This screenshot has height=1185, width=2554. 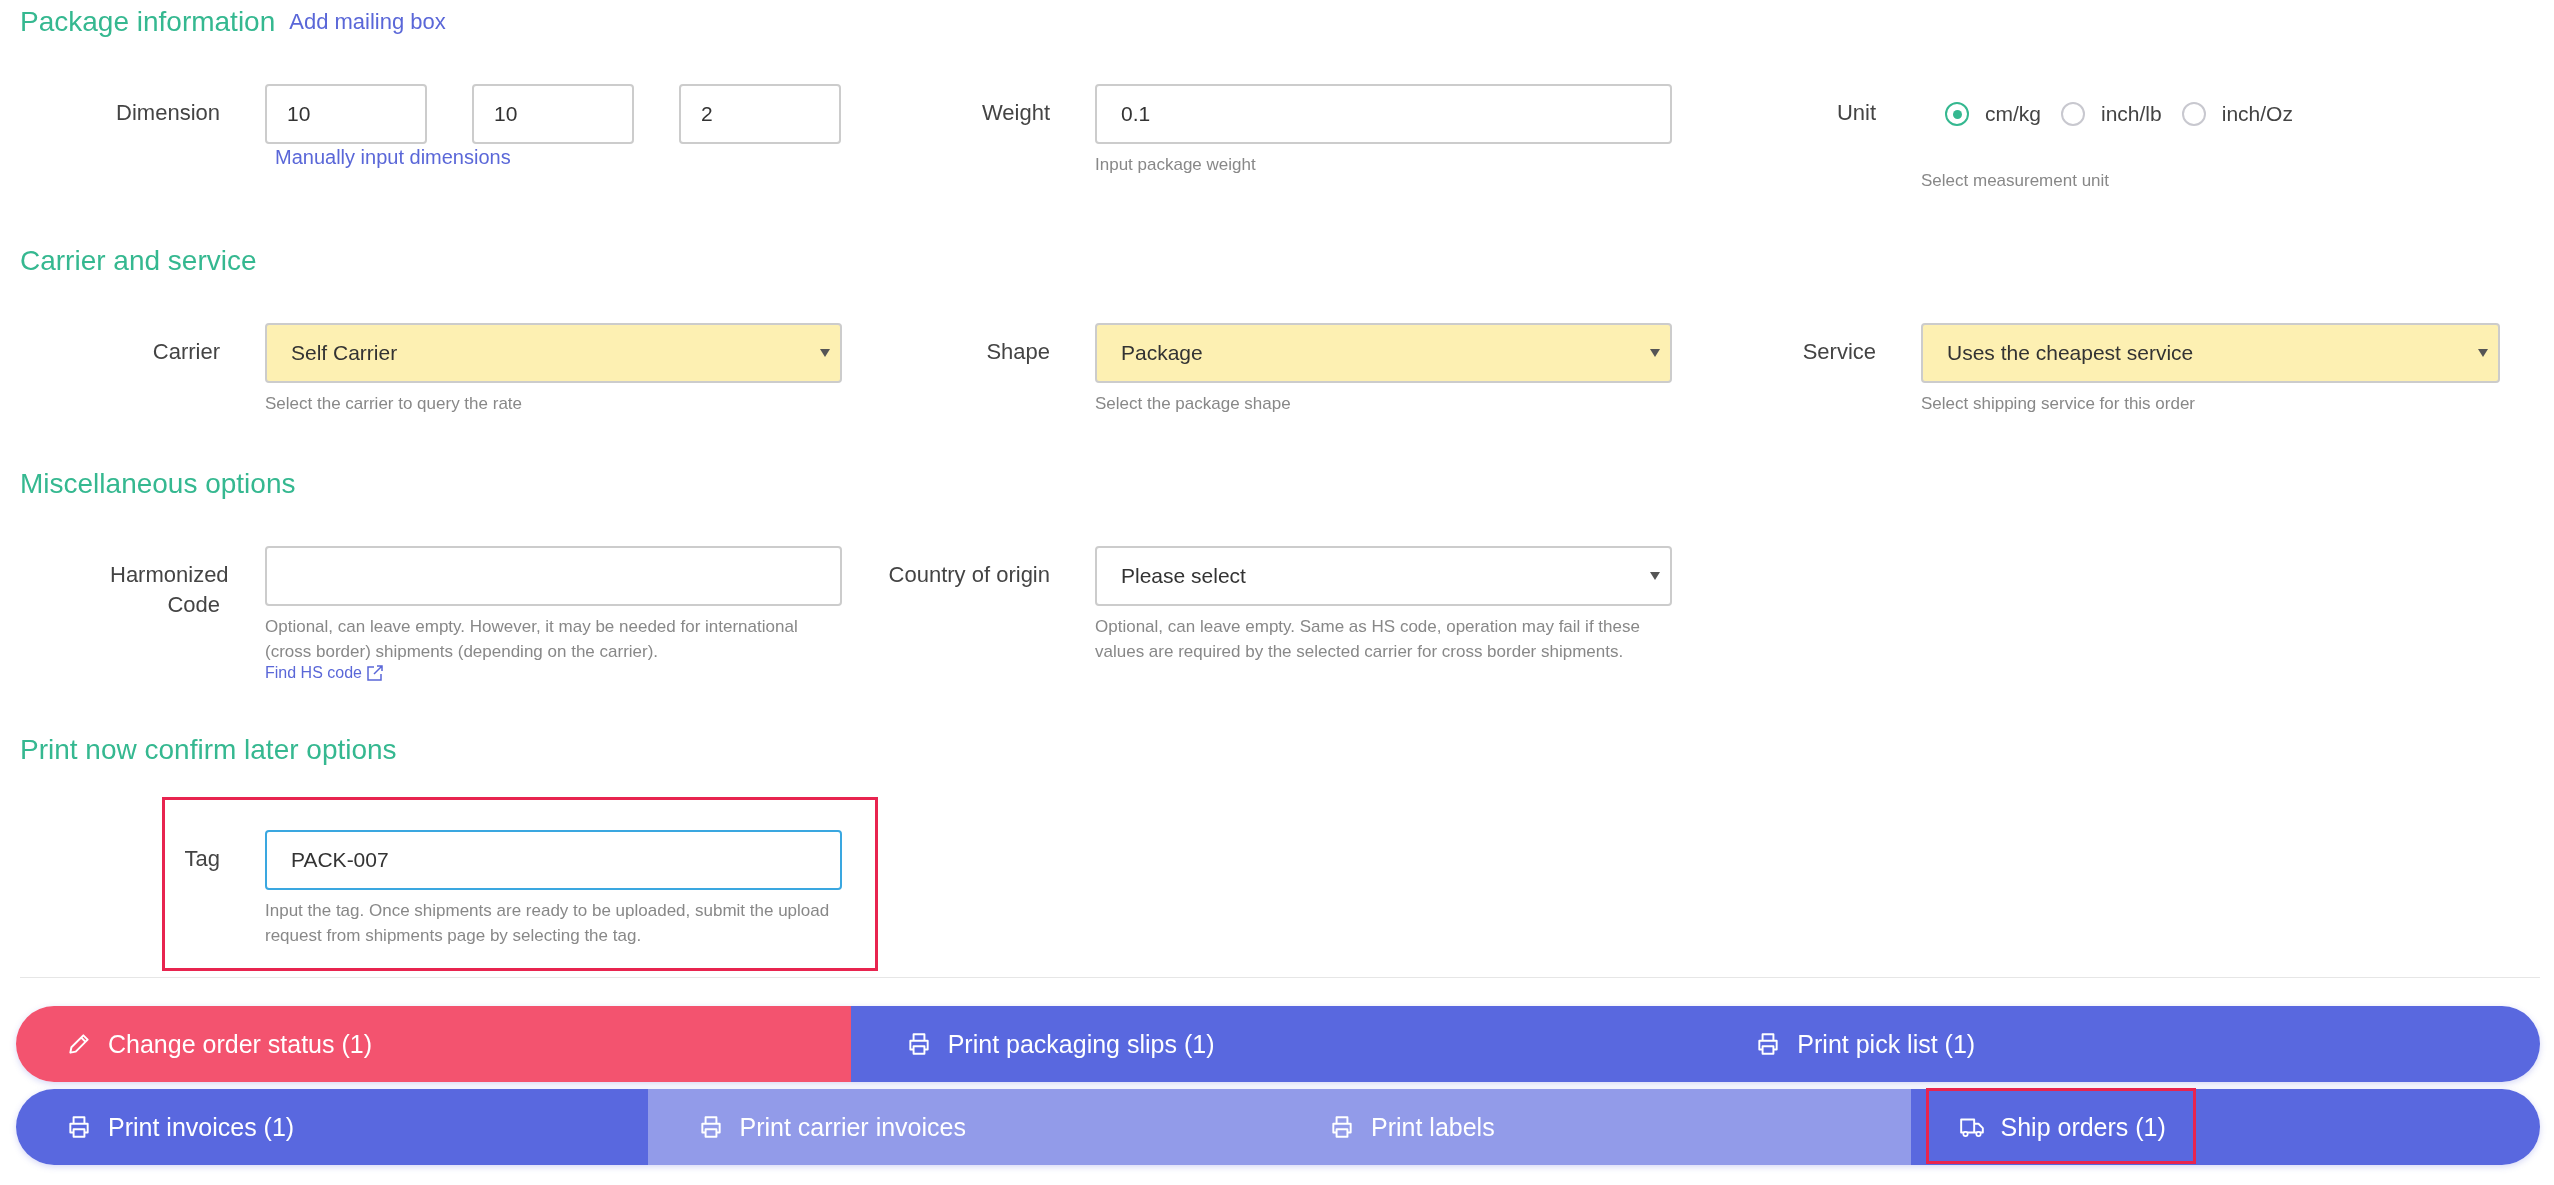 What do you see at coordinates (168, 113) in the screenshot?
I see `field-label: Dimension` at bounding box center [168, 113].